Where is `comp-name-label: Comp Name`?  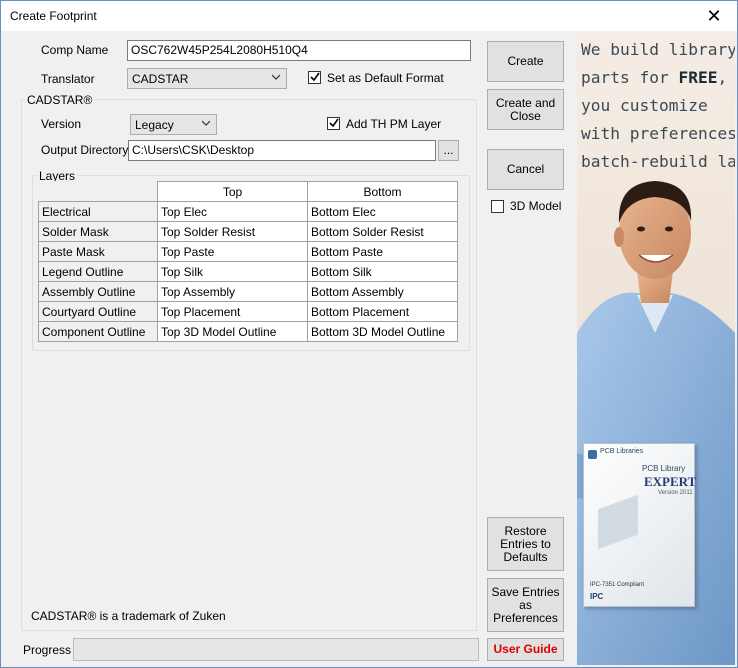 comp-name-label: Comp Name is located at coordinates (75, 50).